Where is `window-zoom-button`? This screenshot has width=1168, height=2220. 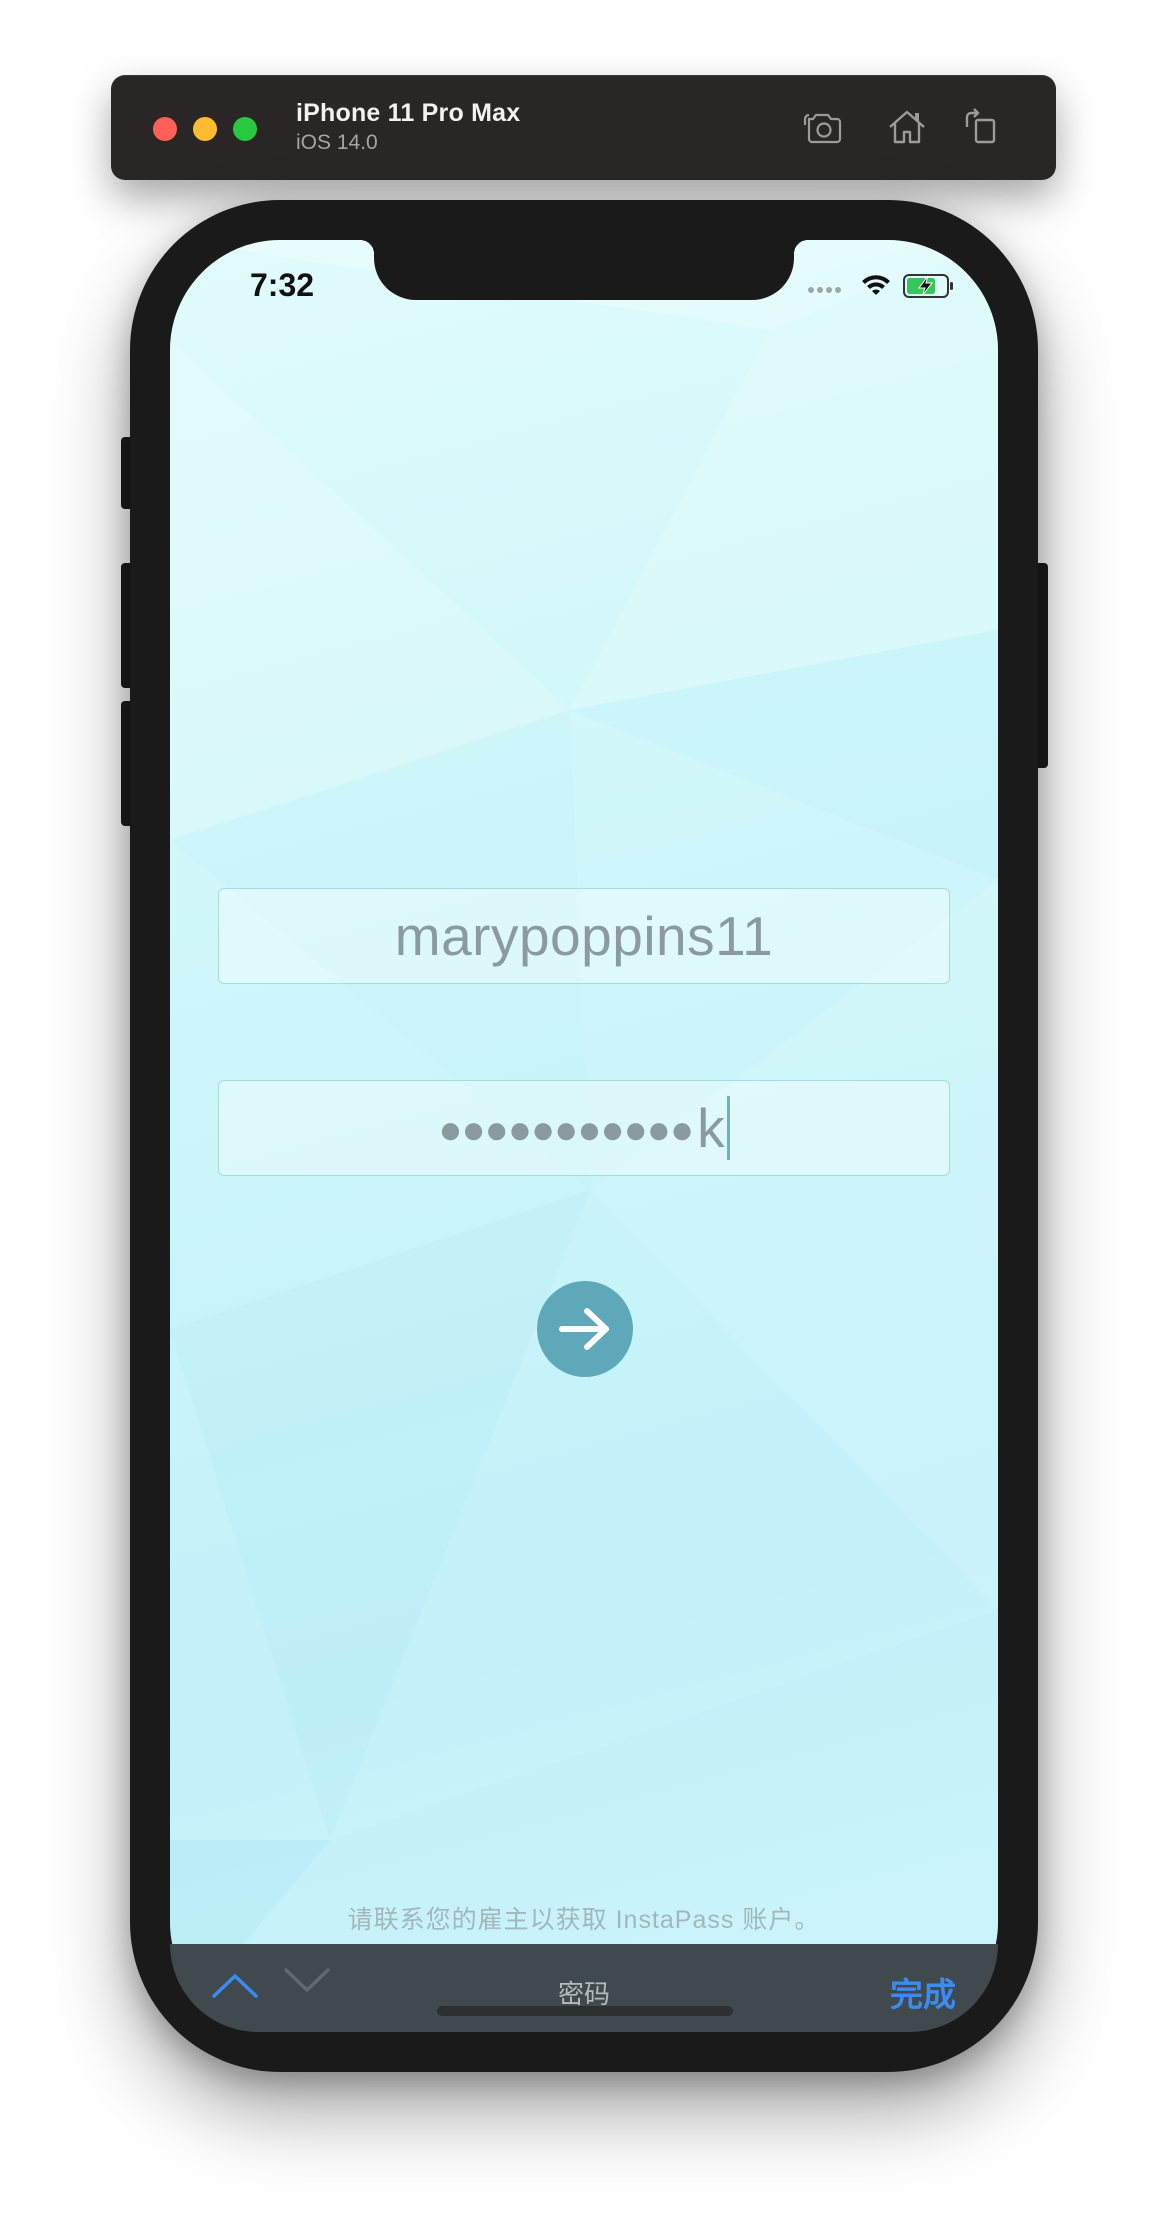 window-zoom-button is located at coordinates (245, 129).